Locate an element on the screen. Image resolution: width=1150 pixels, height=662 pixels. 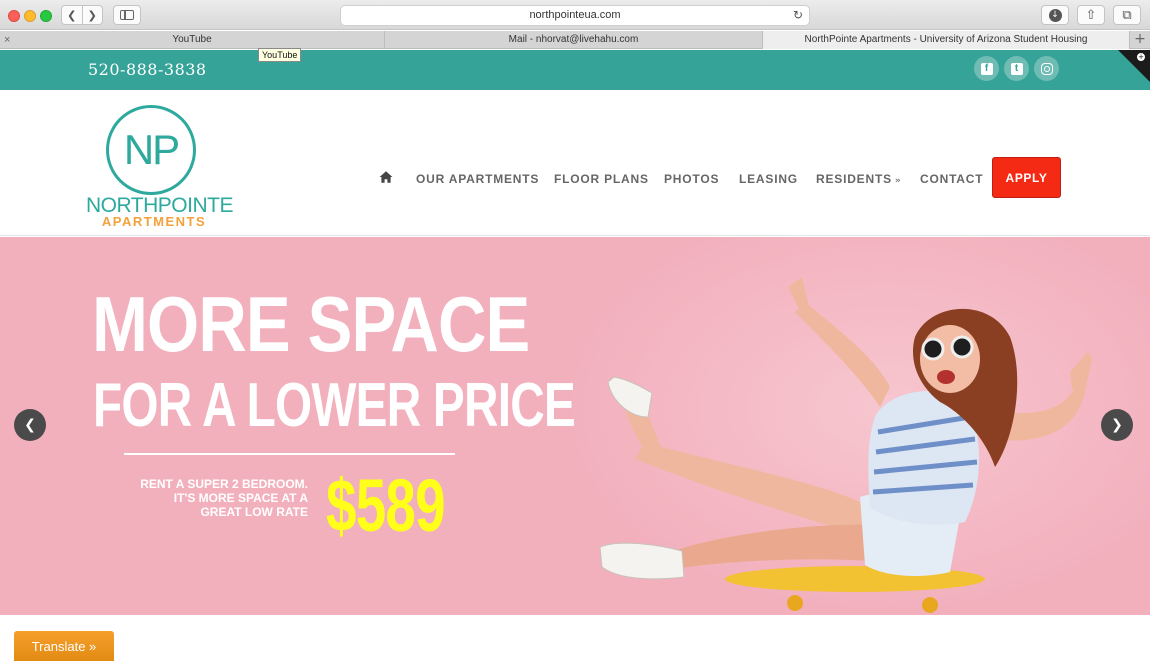
tab-mail: Mail - nhorvat@livehahu.com is located at coordinates (574, 40).